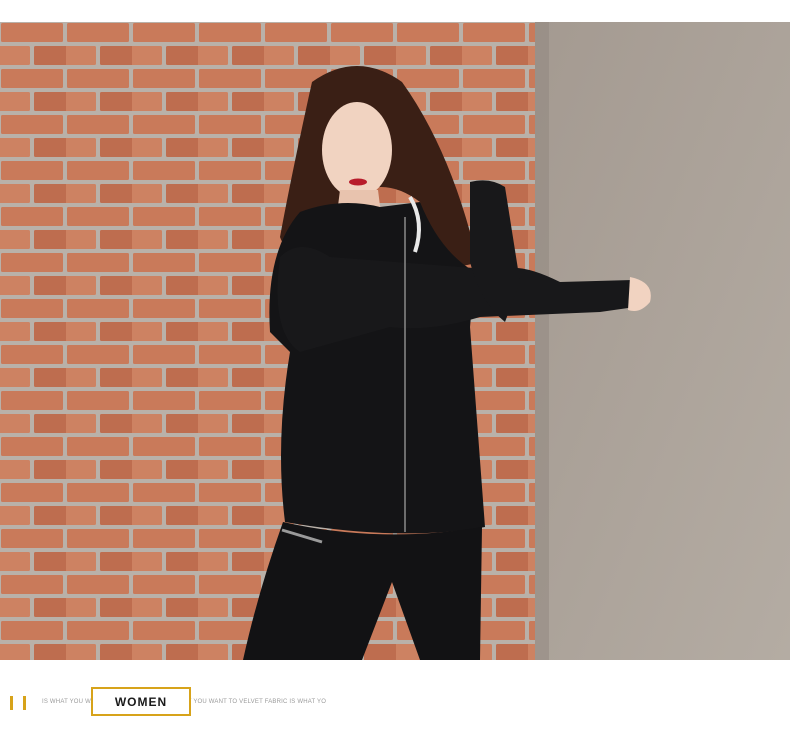 Image resolution: width=790 pixels, height=746 pixels. I want to click on women-badge: WOMEN, so click(141, 701).